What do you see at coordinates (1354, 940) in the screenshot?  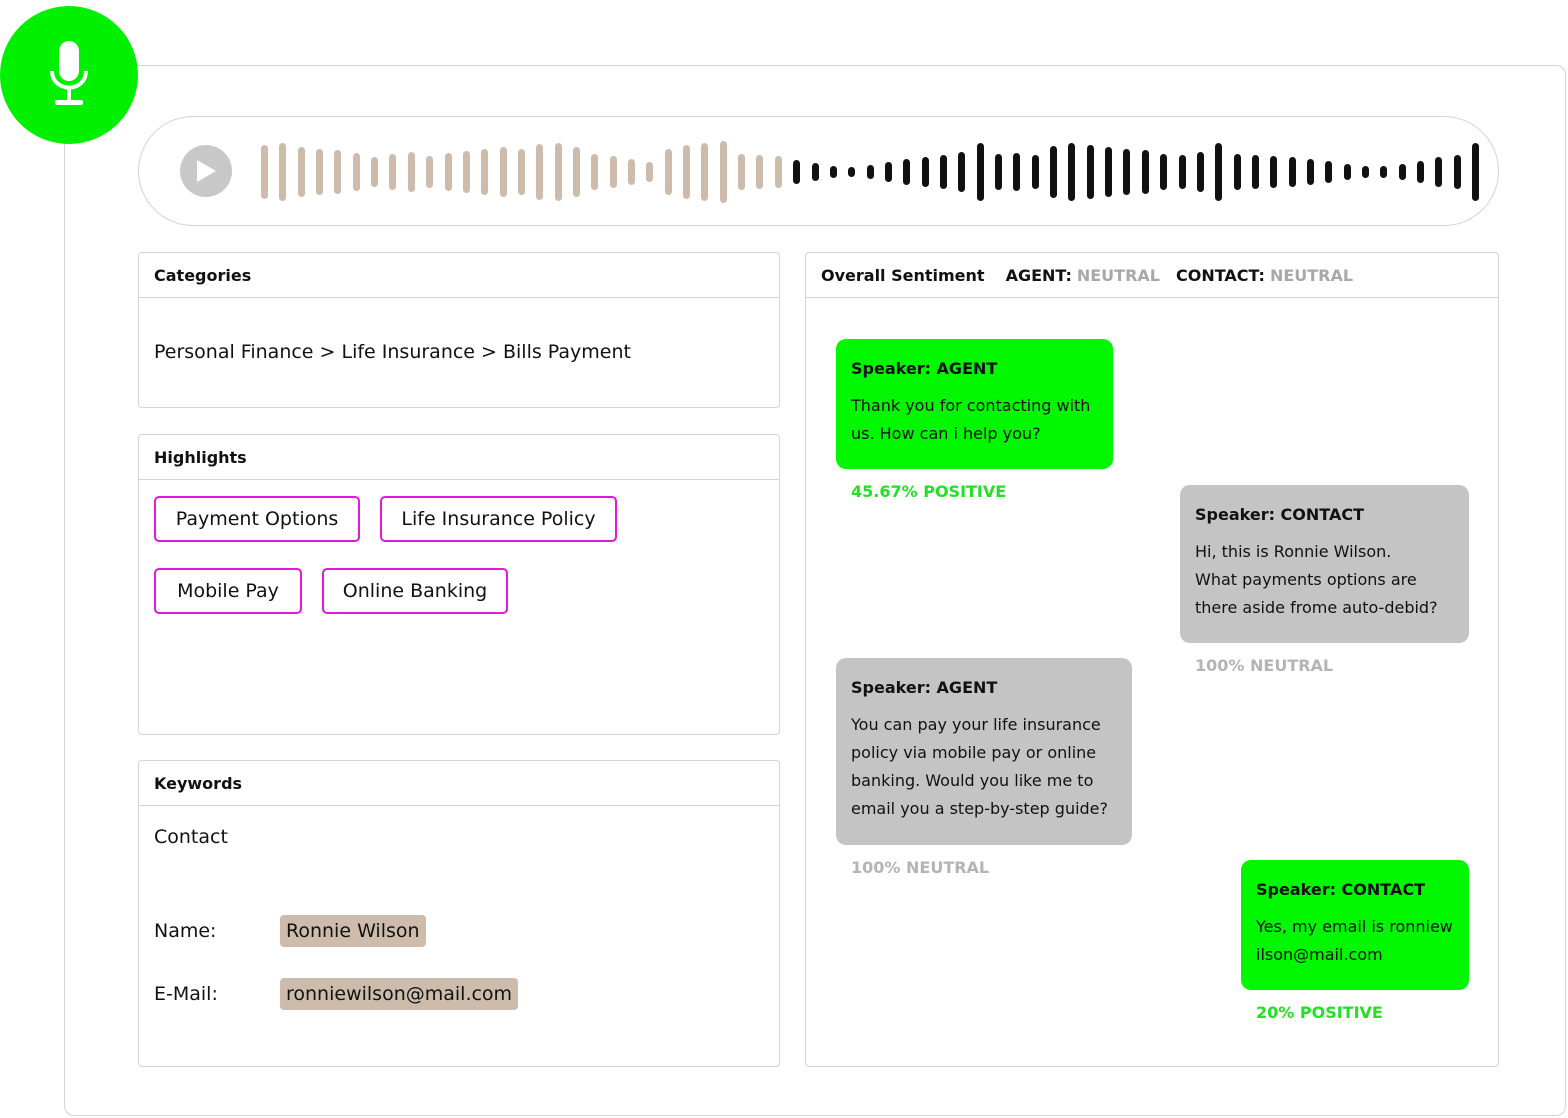 I see `message-text: Yes, my email is ronniewilson@mail.com` at bounding box center [1354, 940].